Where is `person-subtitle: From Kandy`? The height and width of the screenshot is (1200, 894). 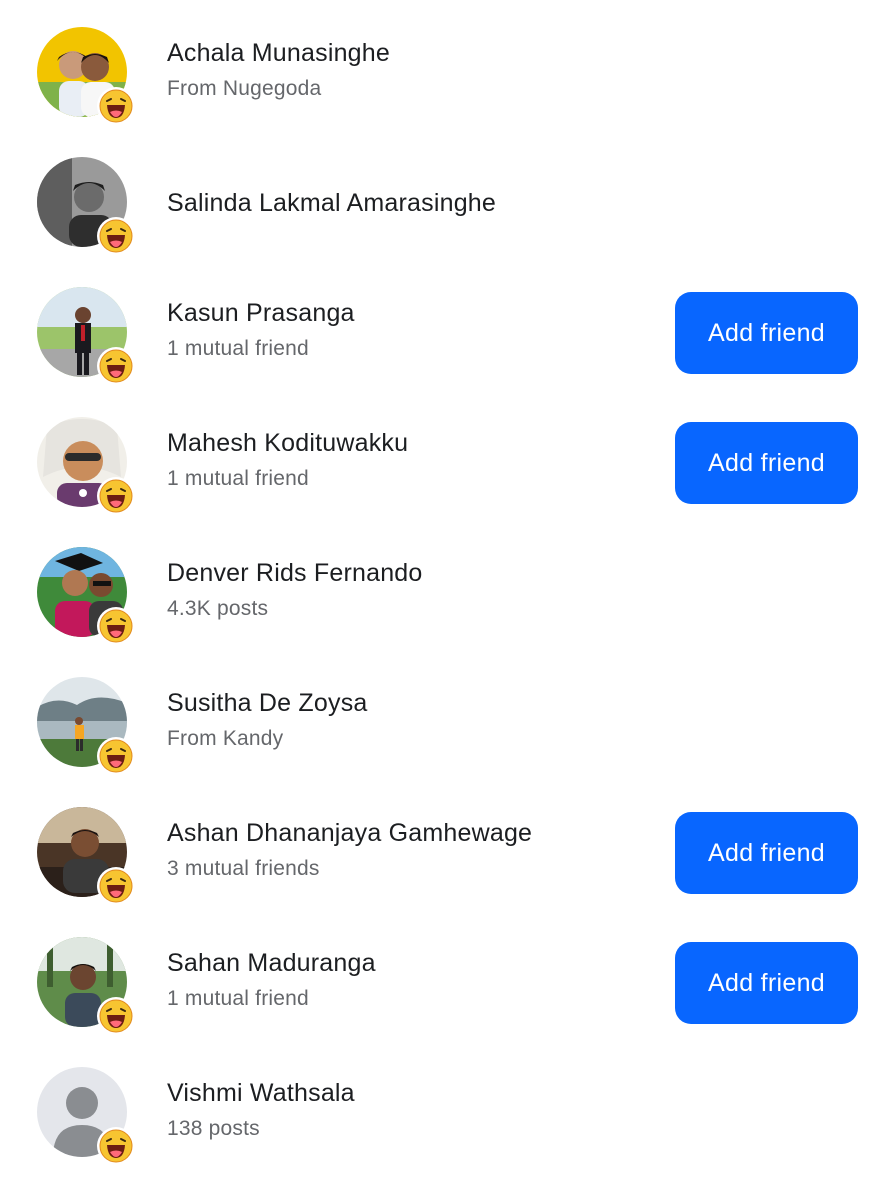
person-subtitle: From Kandy is located at coordinates (225, 738).